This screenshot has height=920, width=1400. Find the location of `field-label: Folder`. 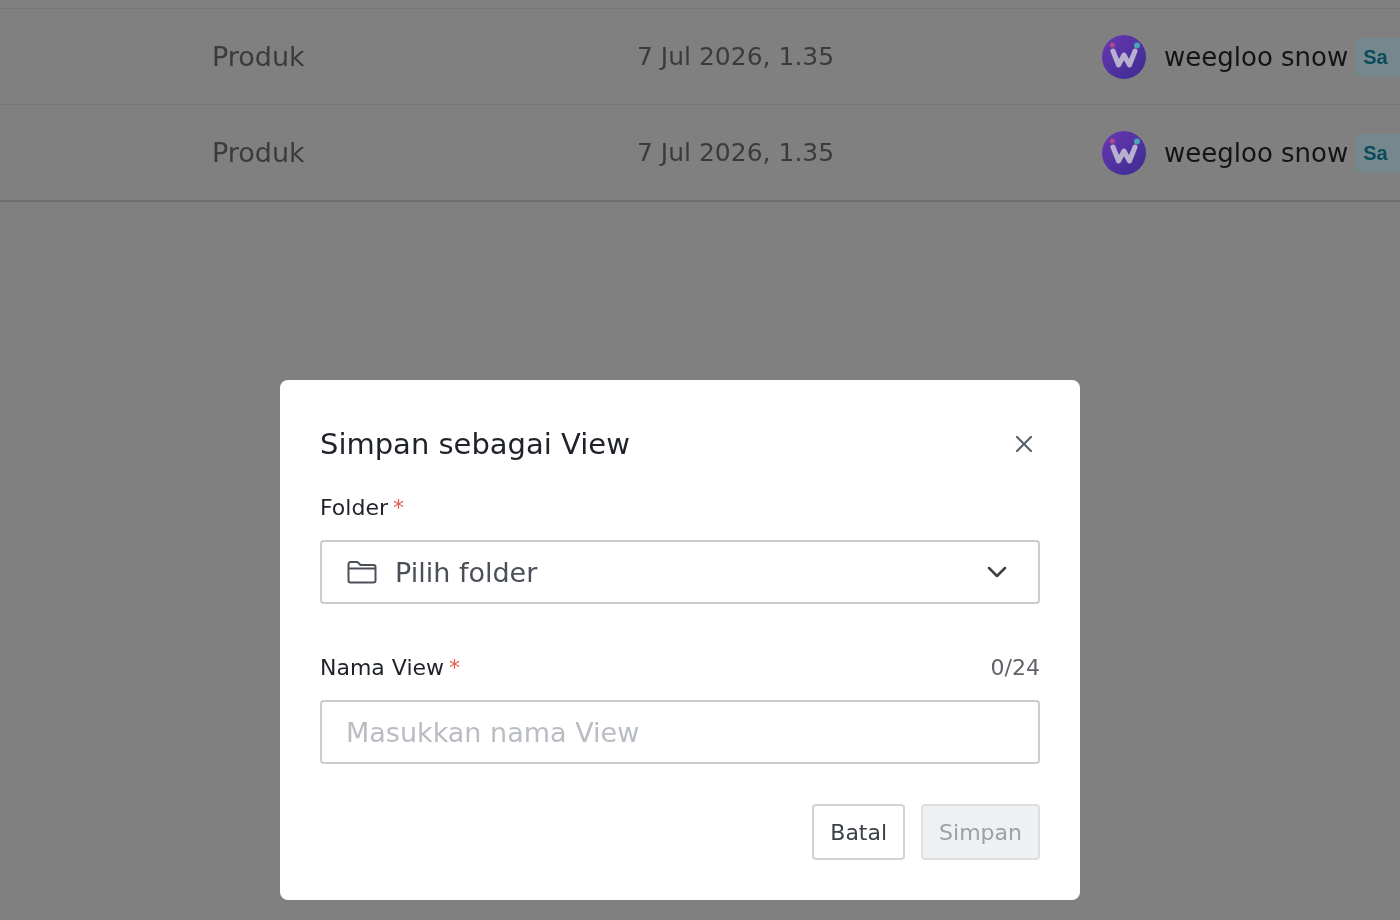

field-label: Folder is located at coordinates (354, 507).